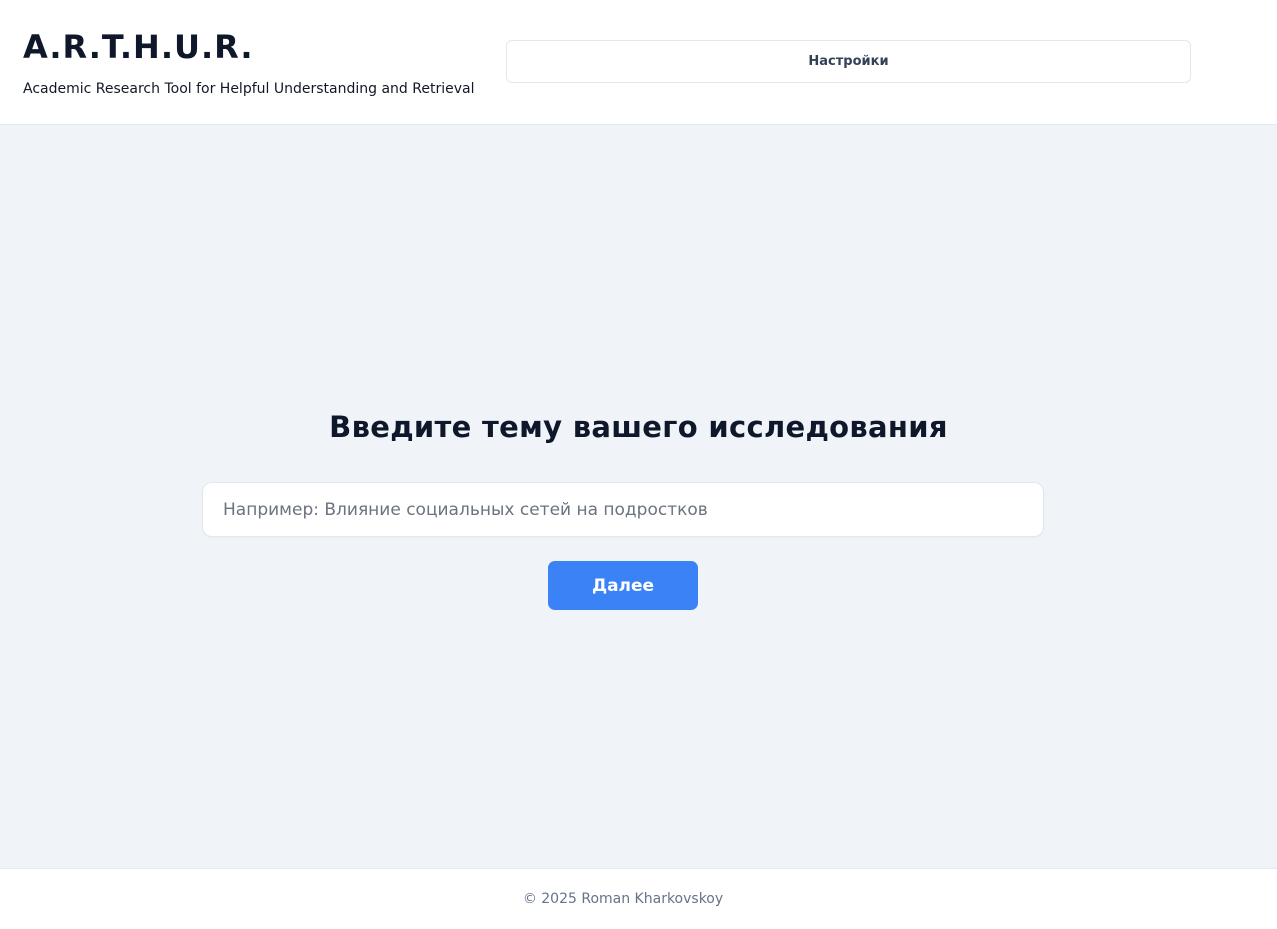  I want to click on research-topic-input, so click(623, 509).